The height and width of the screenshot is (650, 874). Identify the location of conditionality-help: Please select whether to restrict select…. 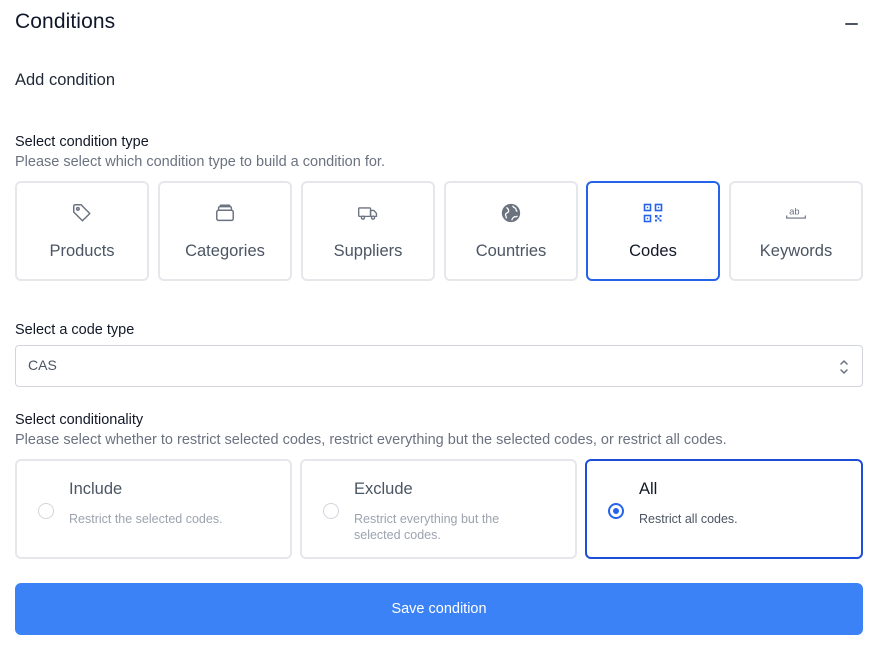
(371, 440).